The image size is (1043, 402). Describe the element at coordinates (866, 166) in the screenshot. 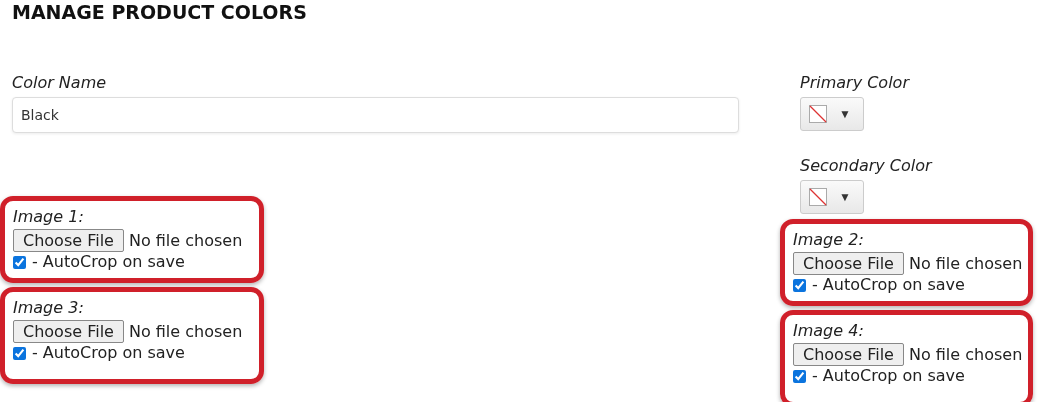

I see `secondary-color-label: Secondary Color` at that location.